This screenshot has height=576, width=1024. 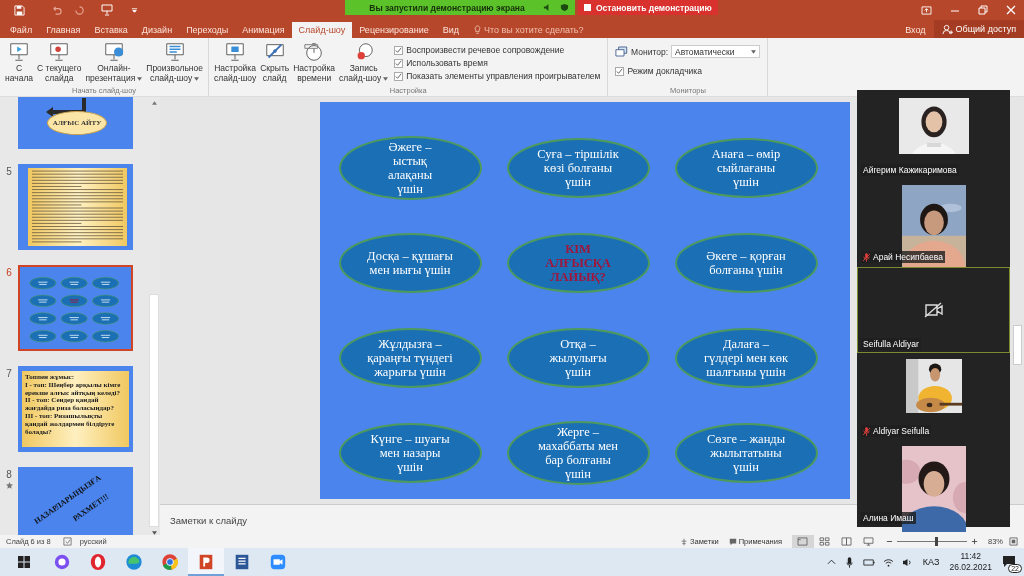 What do you see at coordinates (915, 30) in the screenshot?
I see `sign-in-link: Вход` at bounding box center [915, 30].